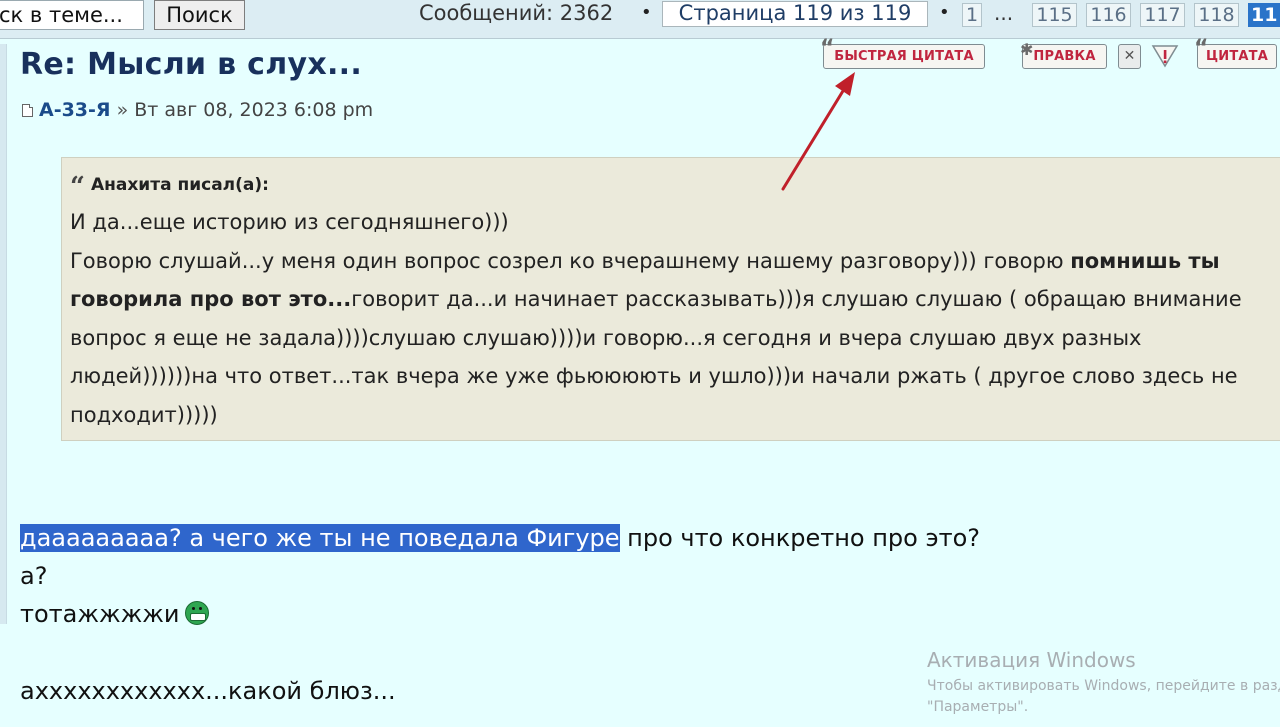  I want to click on search-button: Поиск, so click(199, 15).